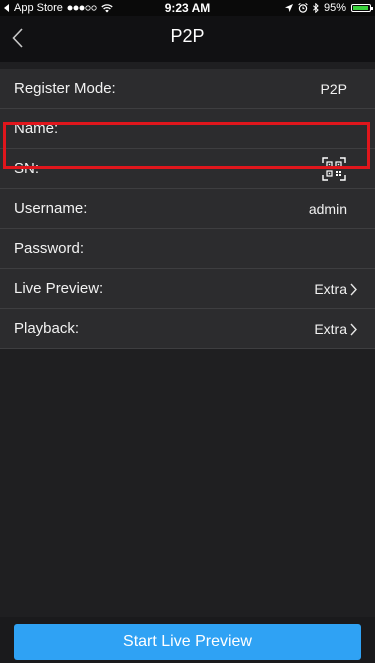 This screenshot has height=663, width=375. I want to click on name-row: Name:, so click(187, 129).